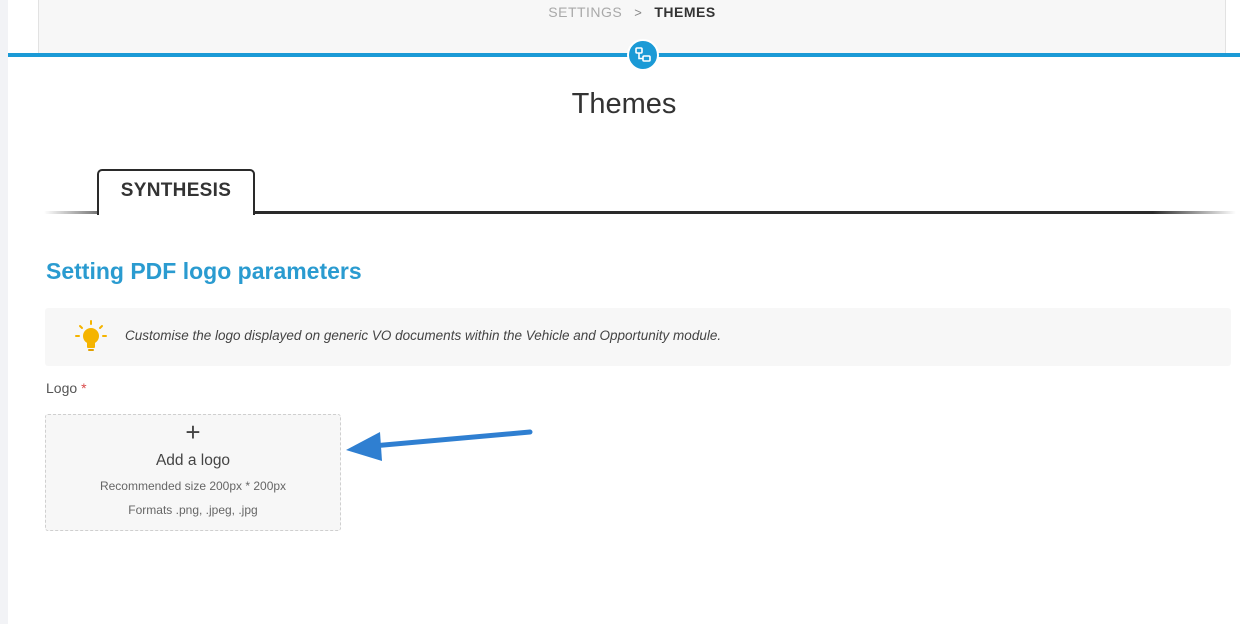 This screenshot has height=624, width=1240. I want to click on tab-synthesis: SYNTHESIS, so click(176, 192).